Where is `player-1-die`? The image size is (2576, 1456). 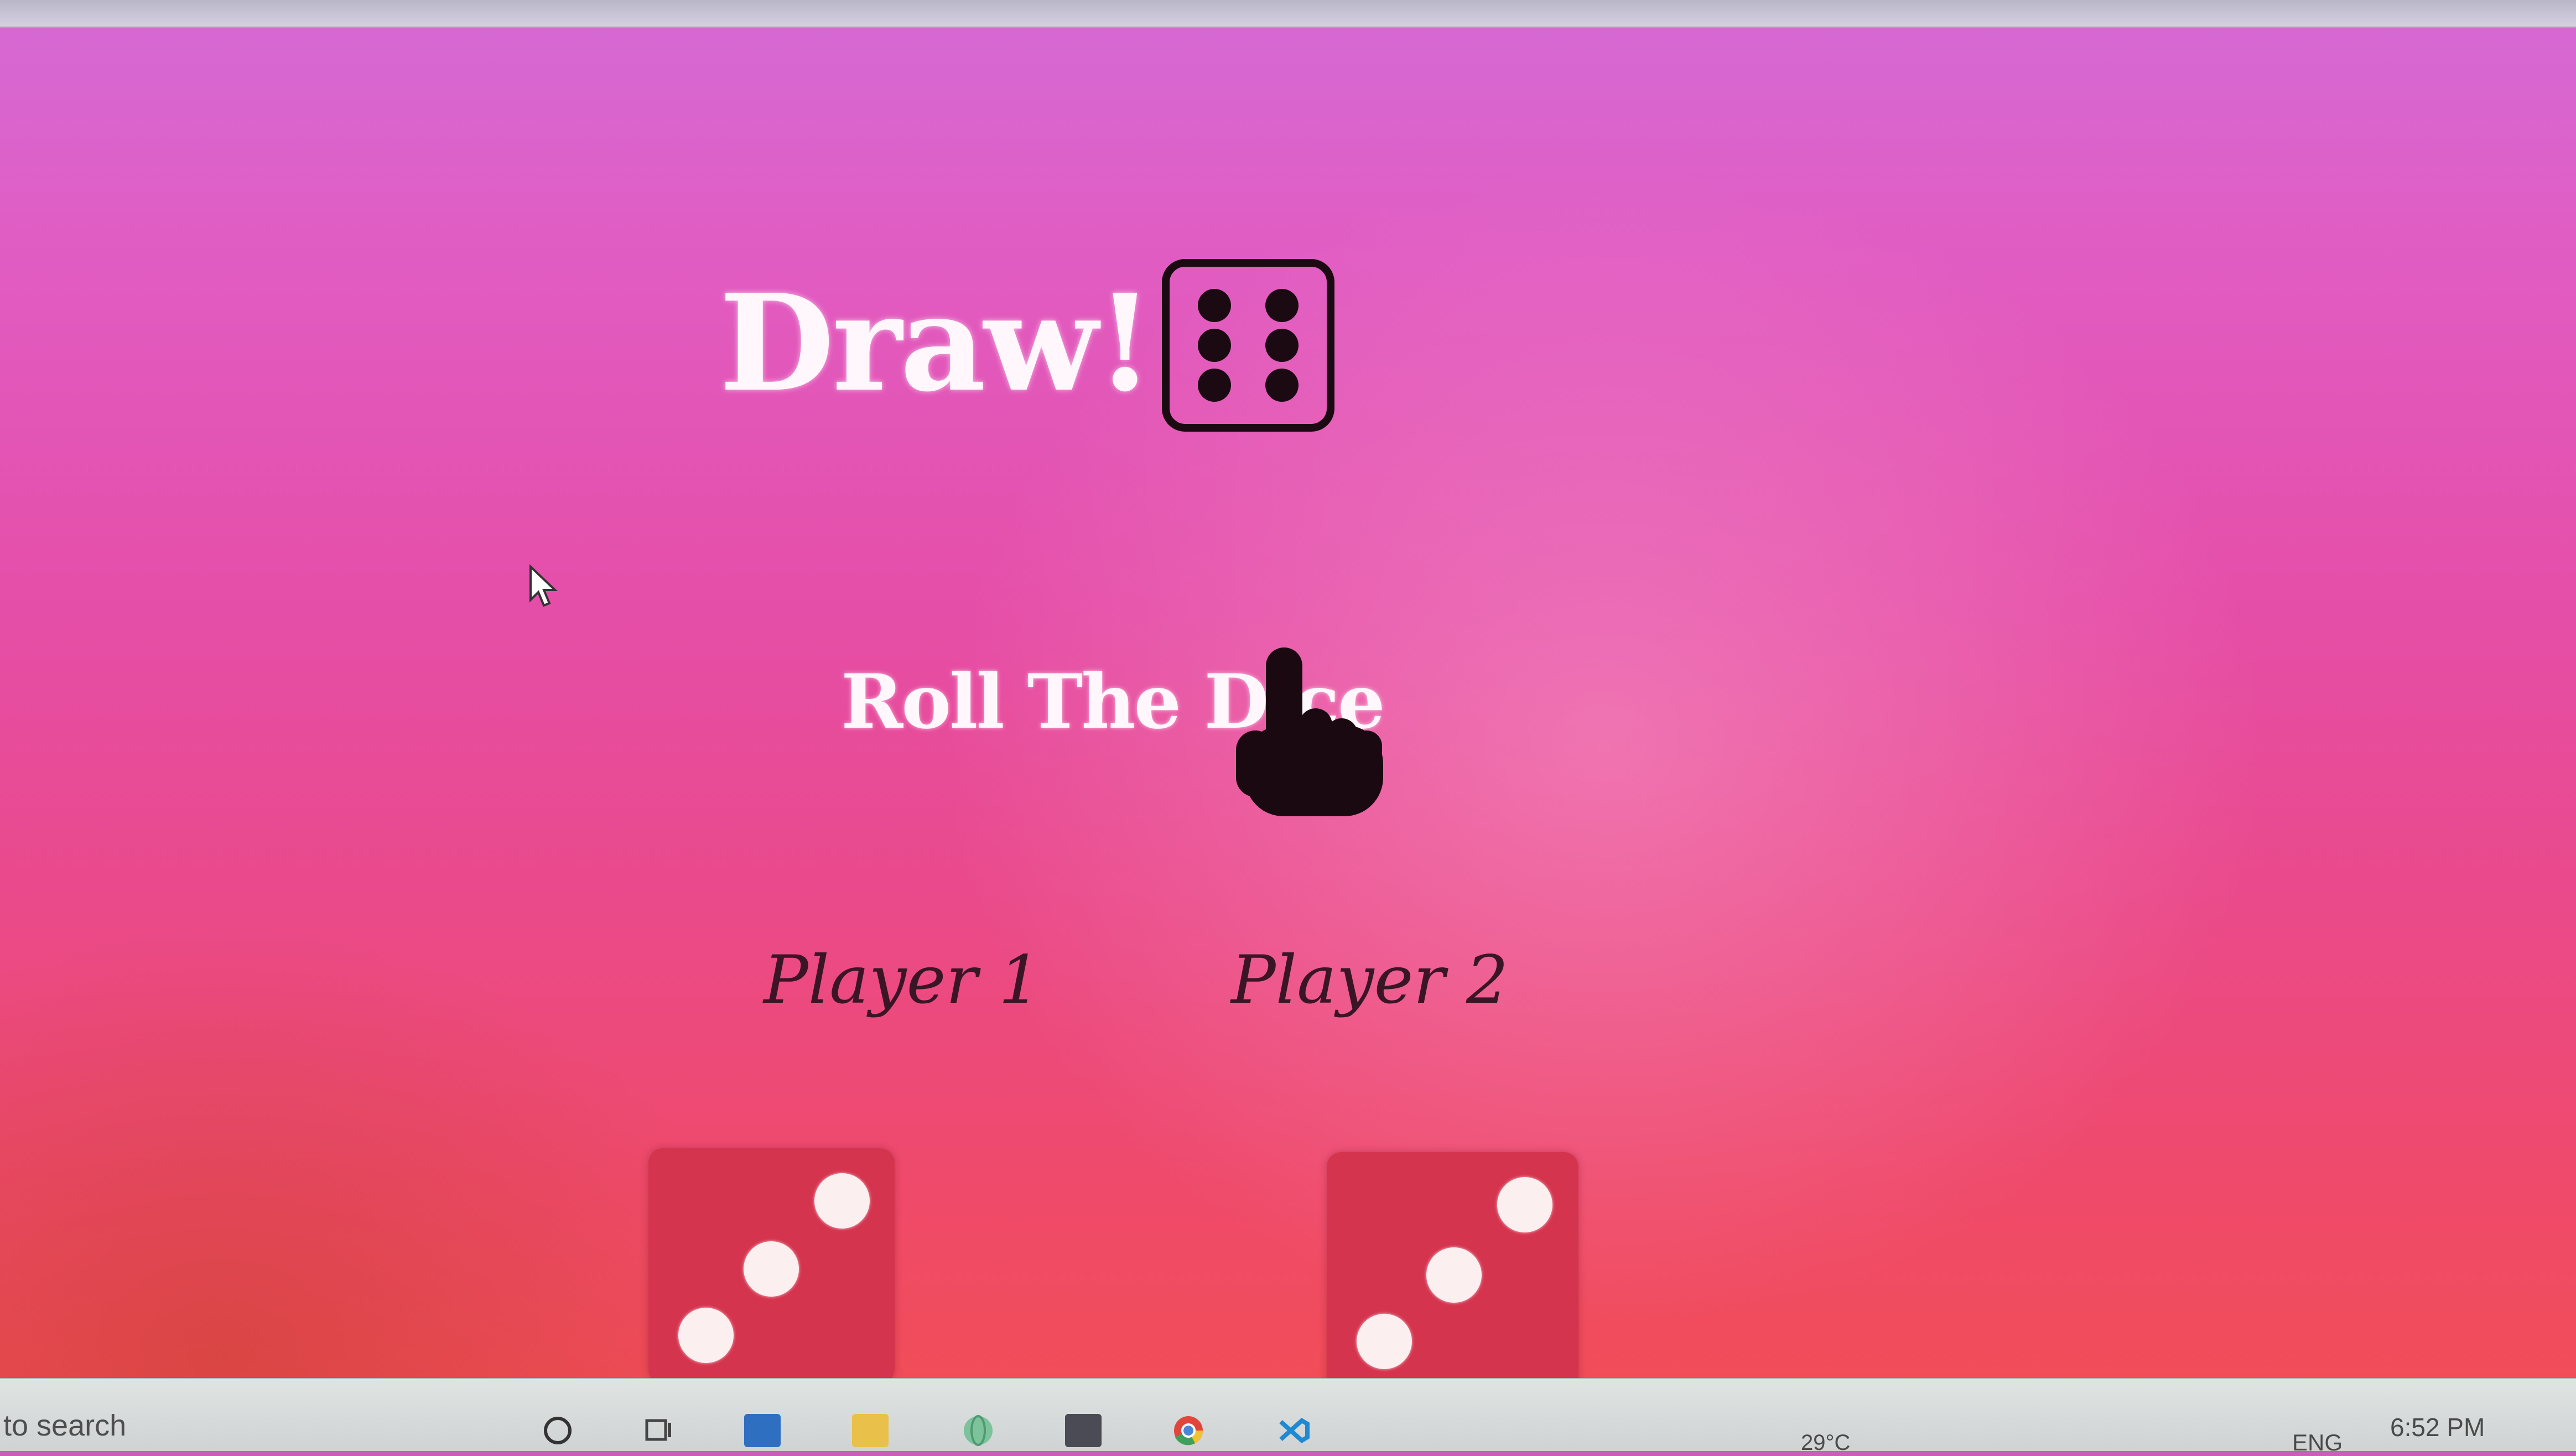
player-1-die is located at coordinates (771, 1266).